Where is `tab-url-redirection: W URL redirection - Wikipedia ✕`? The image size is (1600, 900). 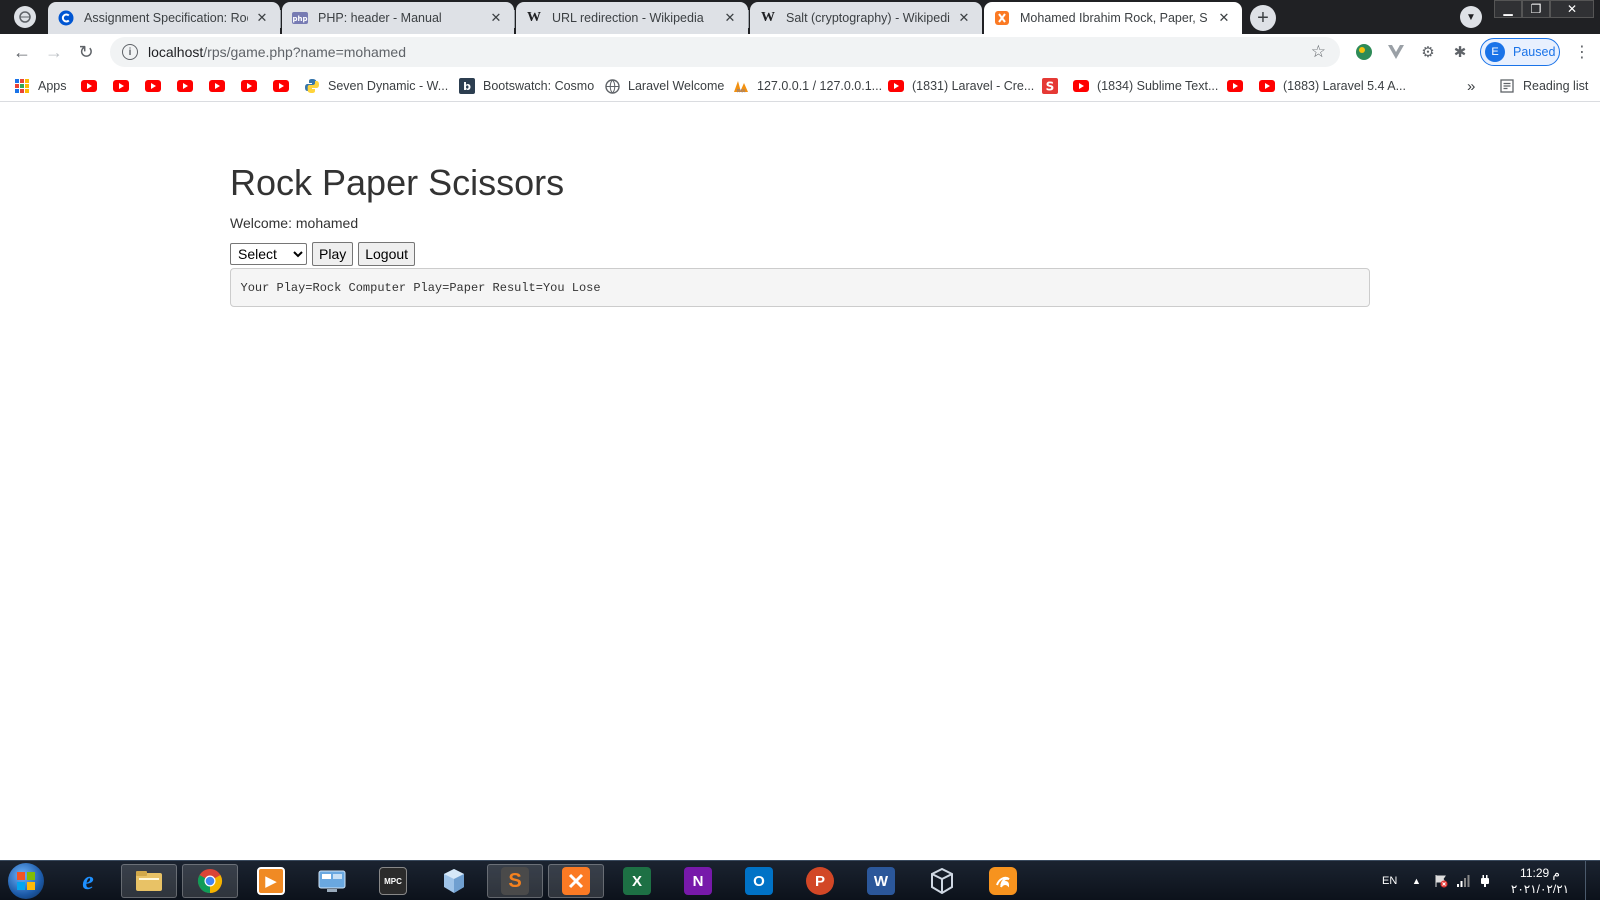 tab-url-redirection: W URL redirection - Wikipedia ✕ is located at coordinates (632, 18).